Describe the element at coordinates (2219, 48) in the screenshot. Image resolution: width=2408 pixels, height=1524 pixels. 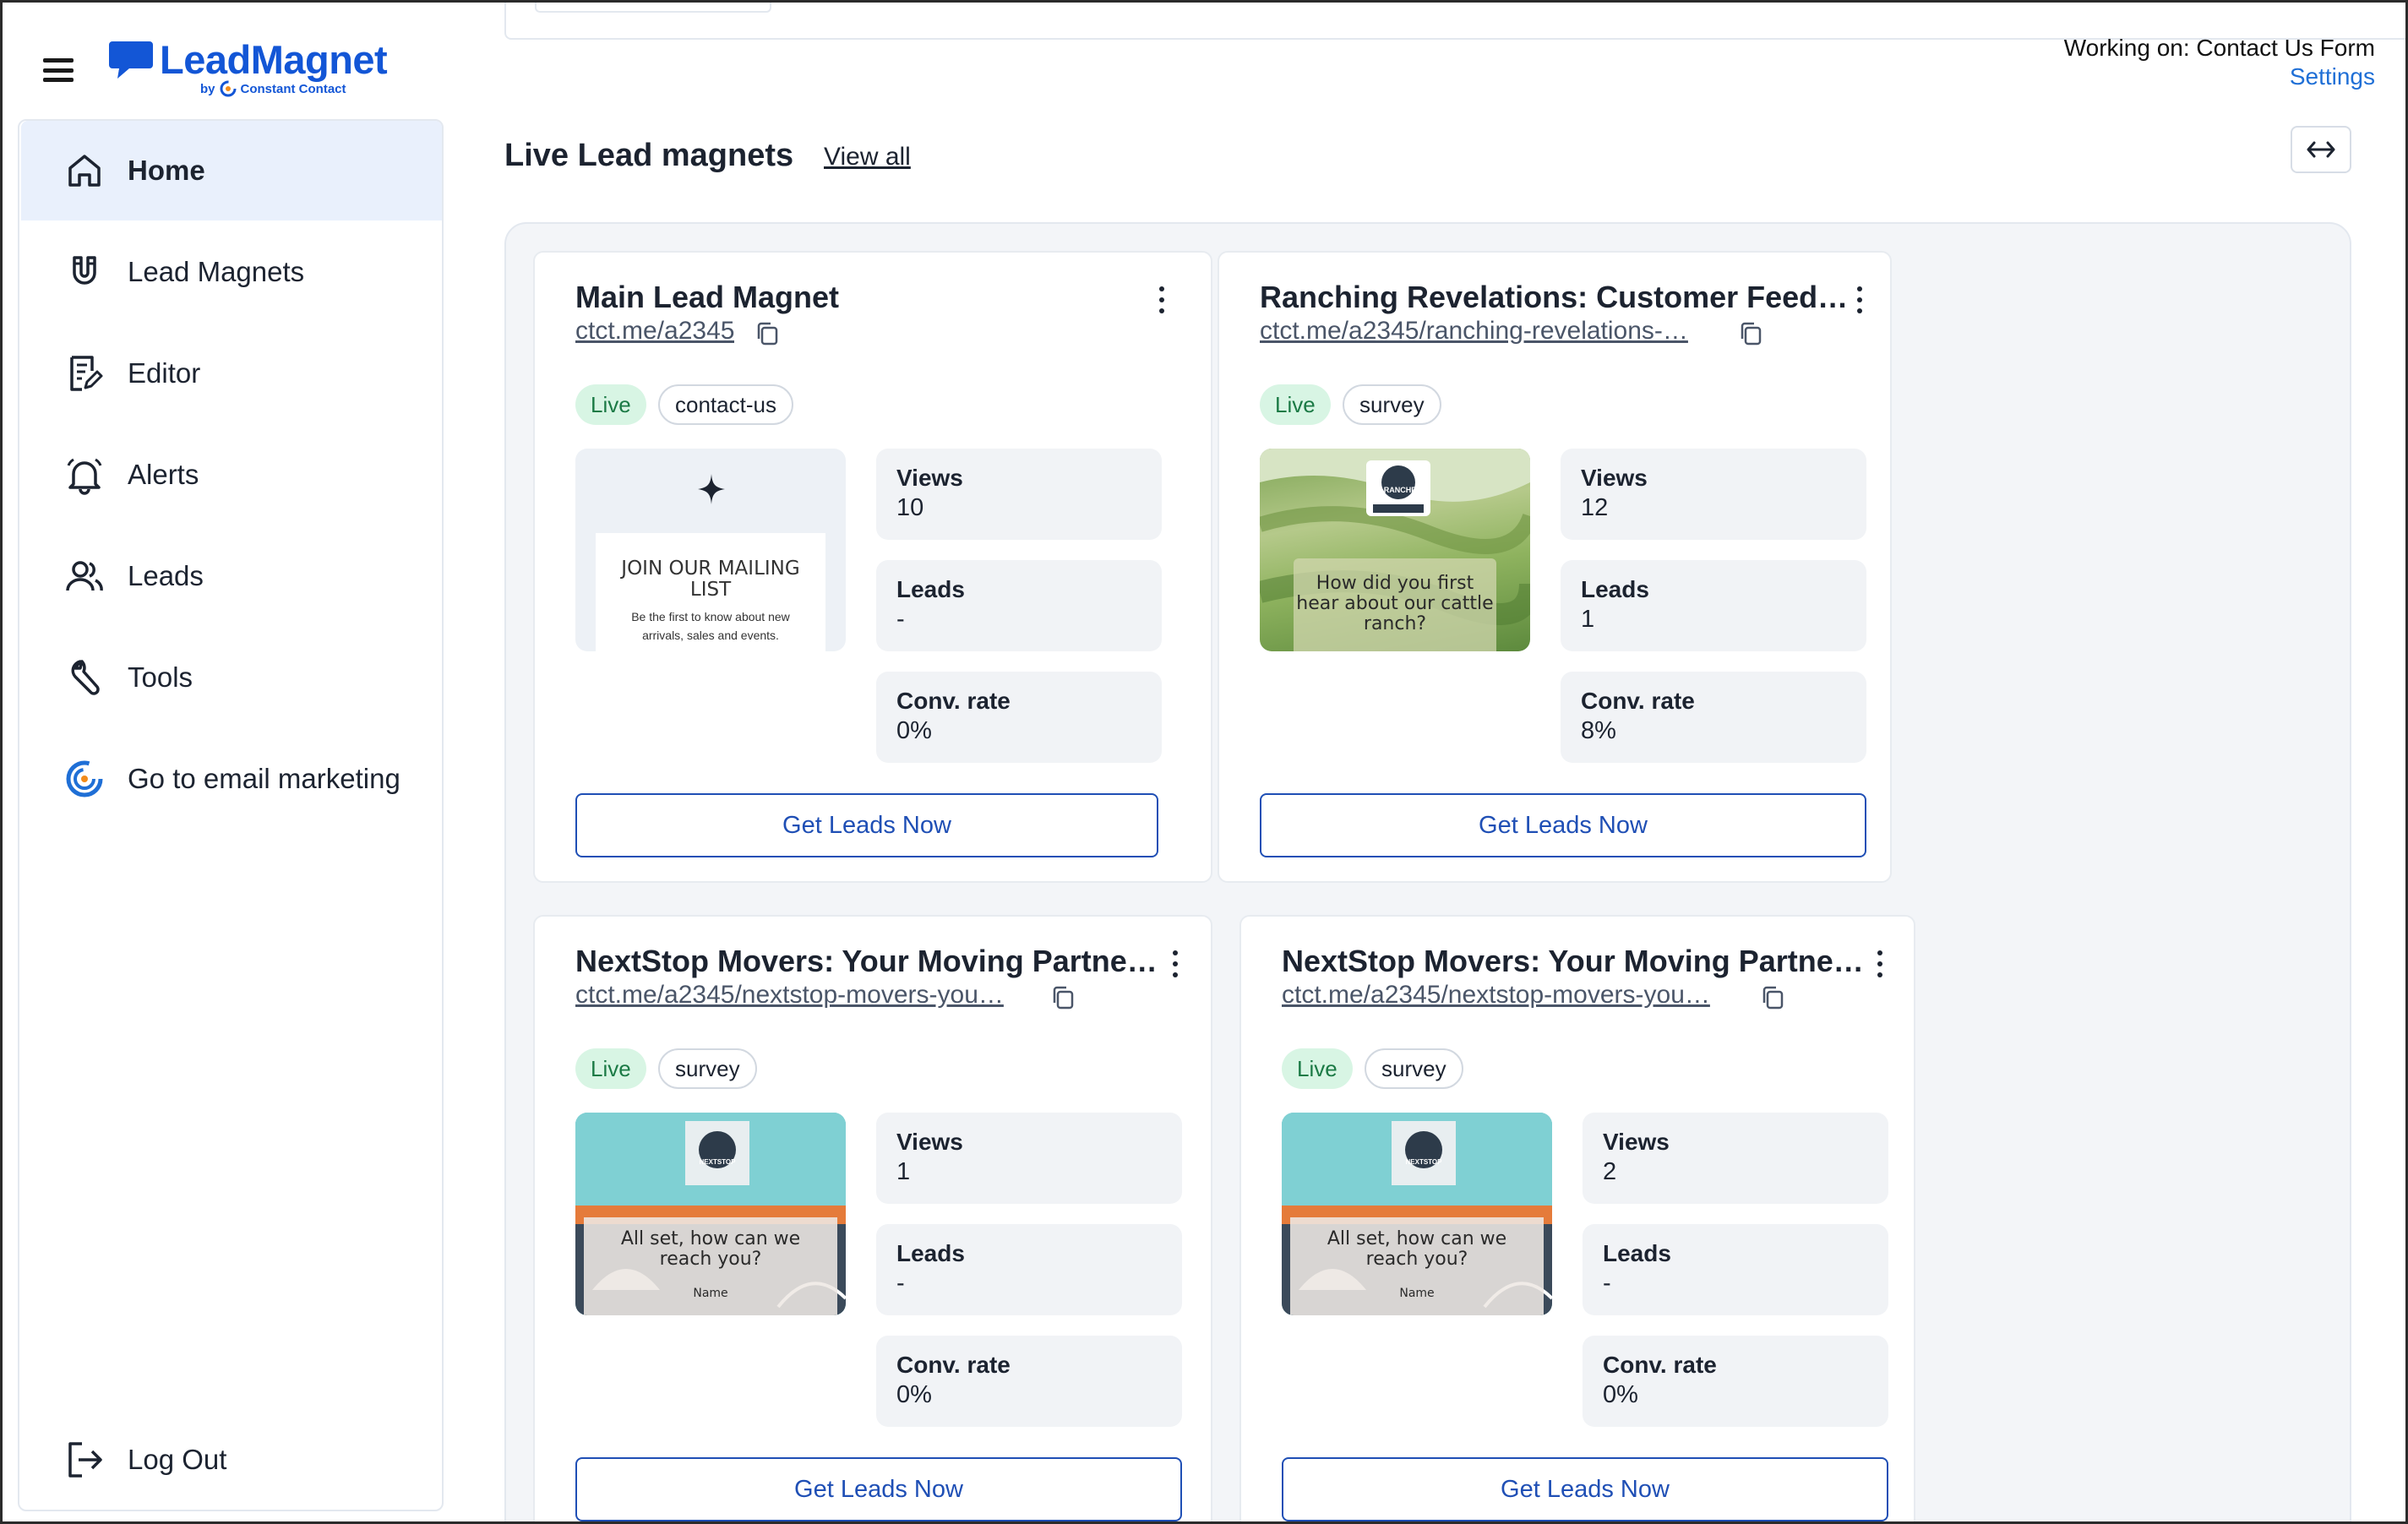
I see `working-on-label: Working on: Contact Us Form` at that location.